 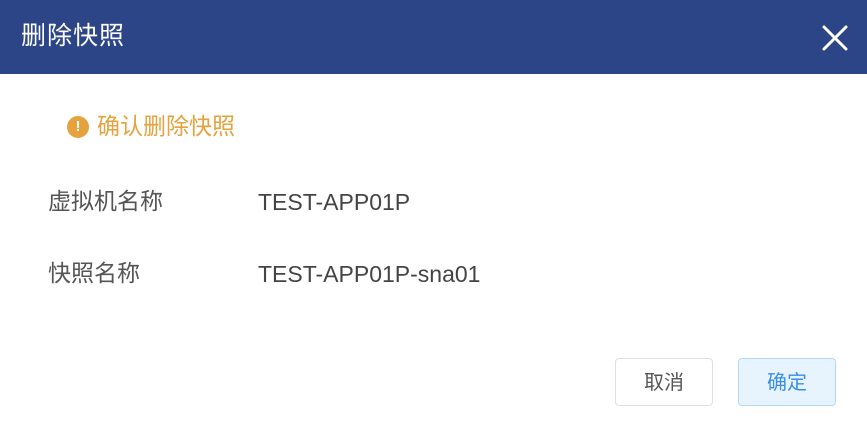 What do you see at coordinates (78, 127) in the screenshot?
I see `exclamation-circle-icon: !` at bounding box center [78, 127].